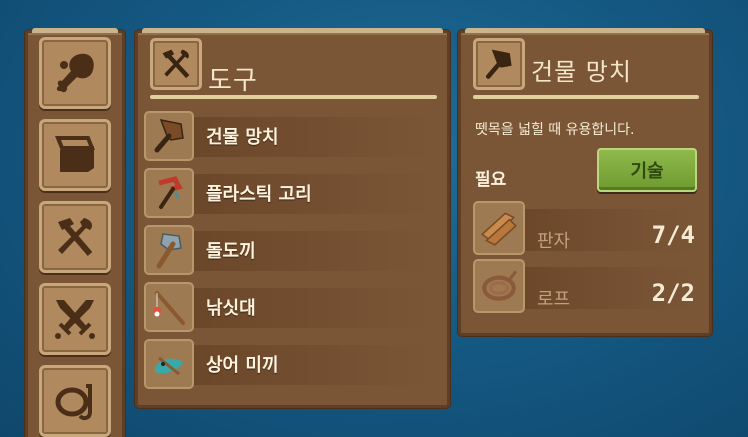  I want to click on storage-box-icon, so click(75, 154).